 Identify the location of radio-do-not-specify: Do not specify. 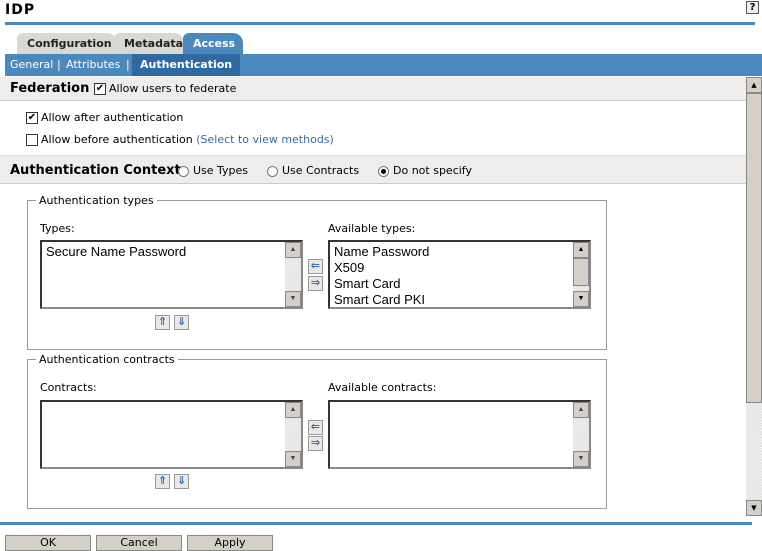
(425, 170).